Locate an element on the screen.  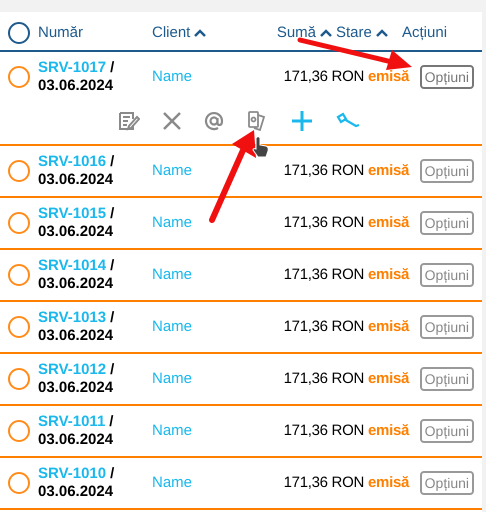
column-header: Acțiuni is located at coordinates (425, 32).